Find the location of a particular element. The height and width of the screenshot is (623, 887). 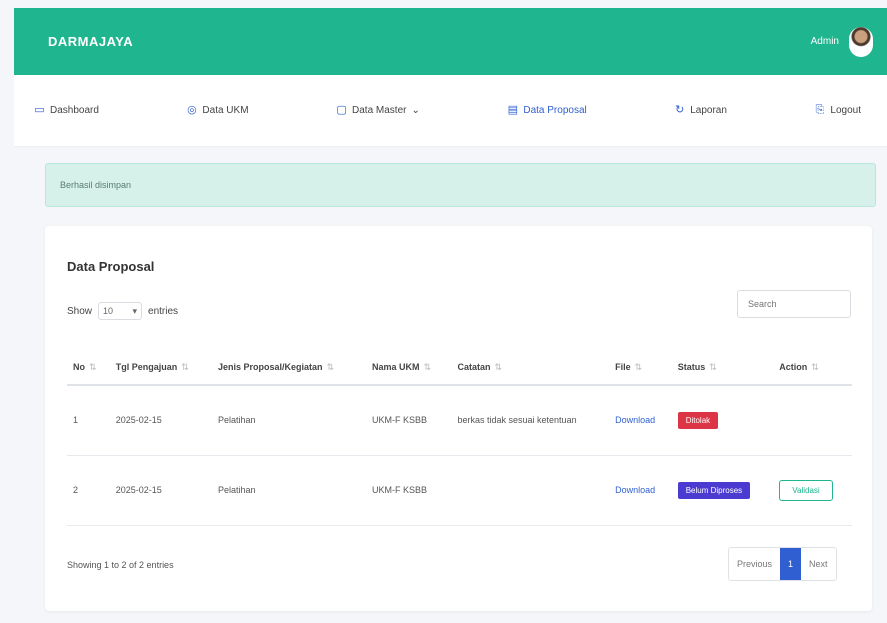

nav-item-label: Laporan is located at coordinates (708, 110).